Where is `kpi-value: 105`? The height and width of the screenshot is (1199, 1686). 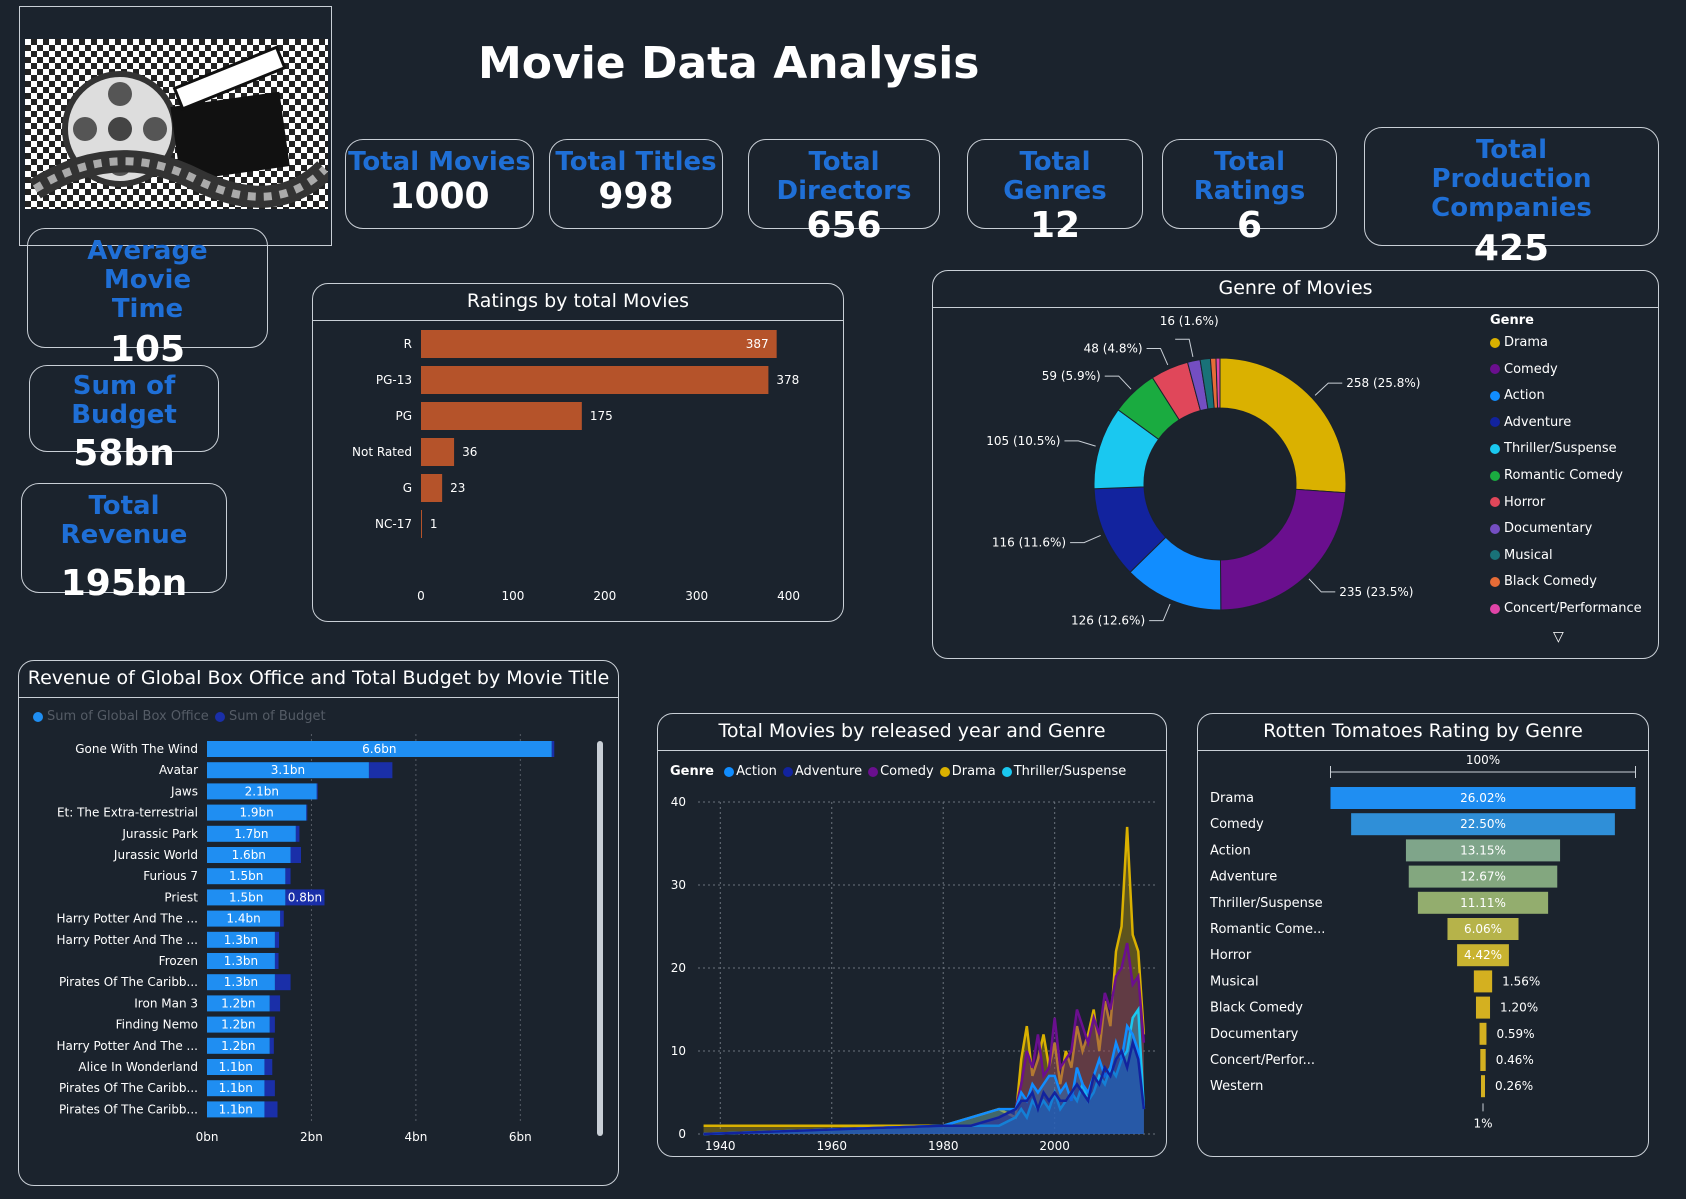 kpi-value: 105 is located at coordinates (147, 349).